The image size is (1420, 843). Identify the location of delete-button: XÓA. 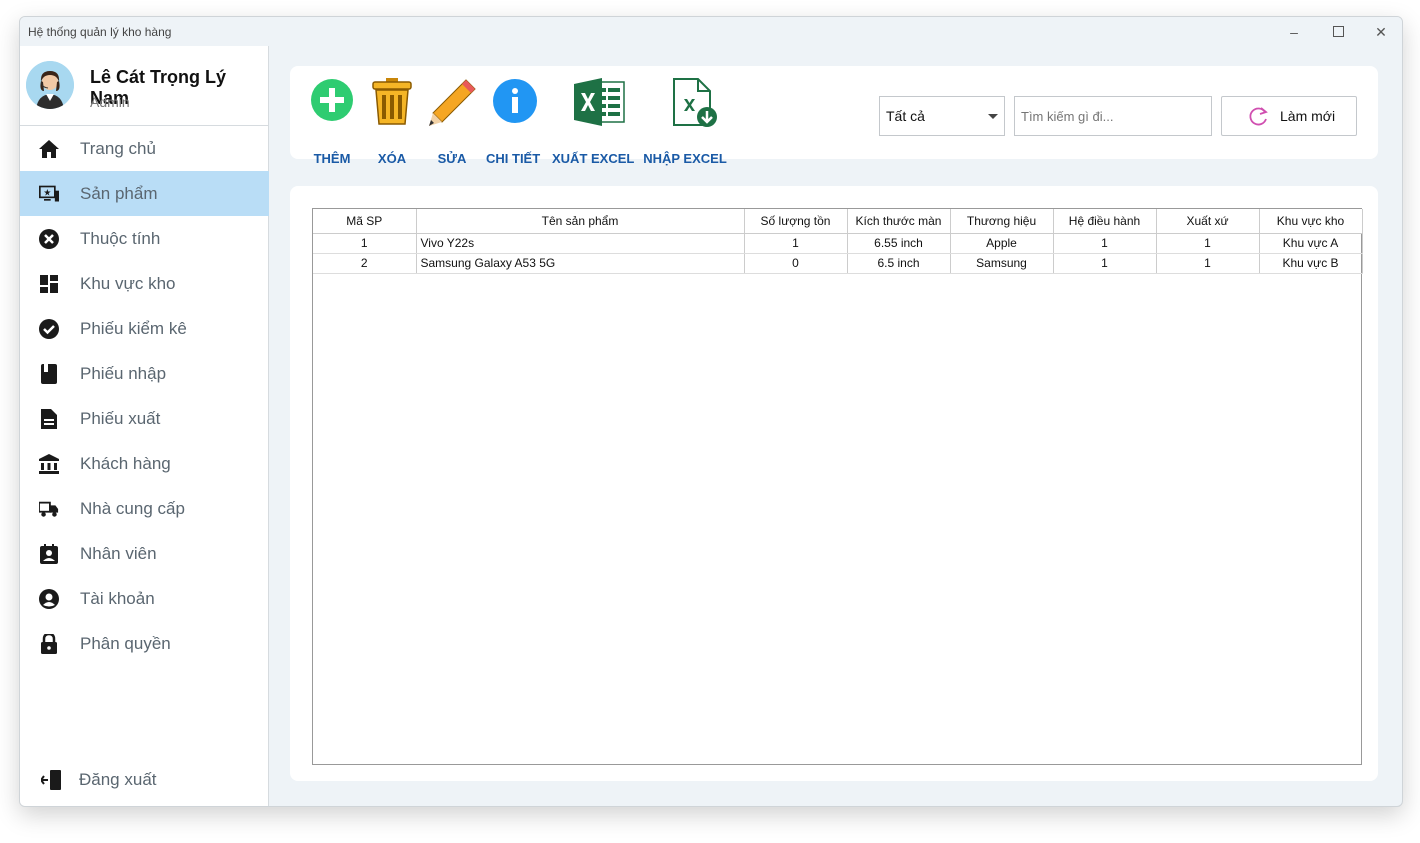
(392, 123).